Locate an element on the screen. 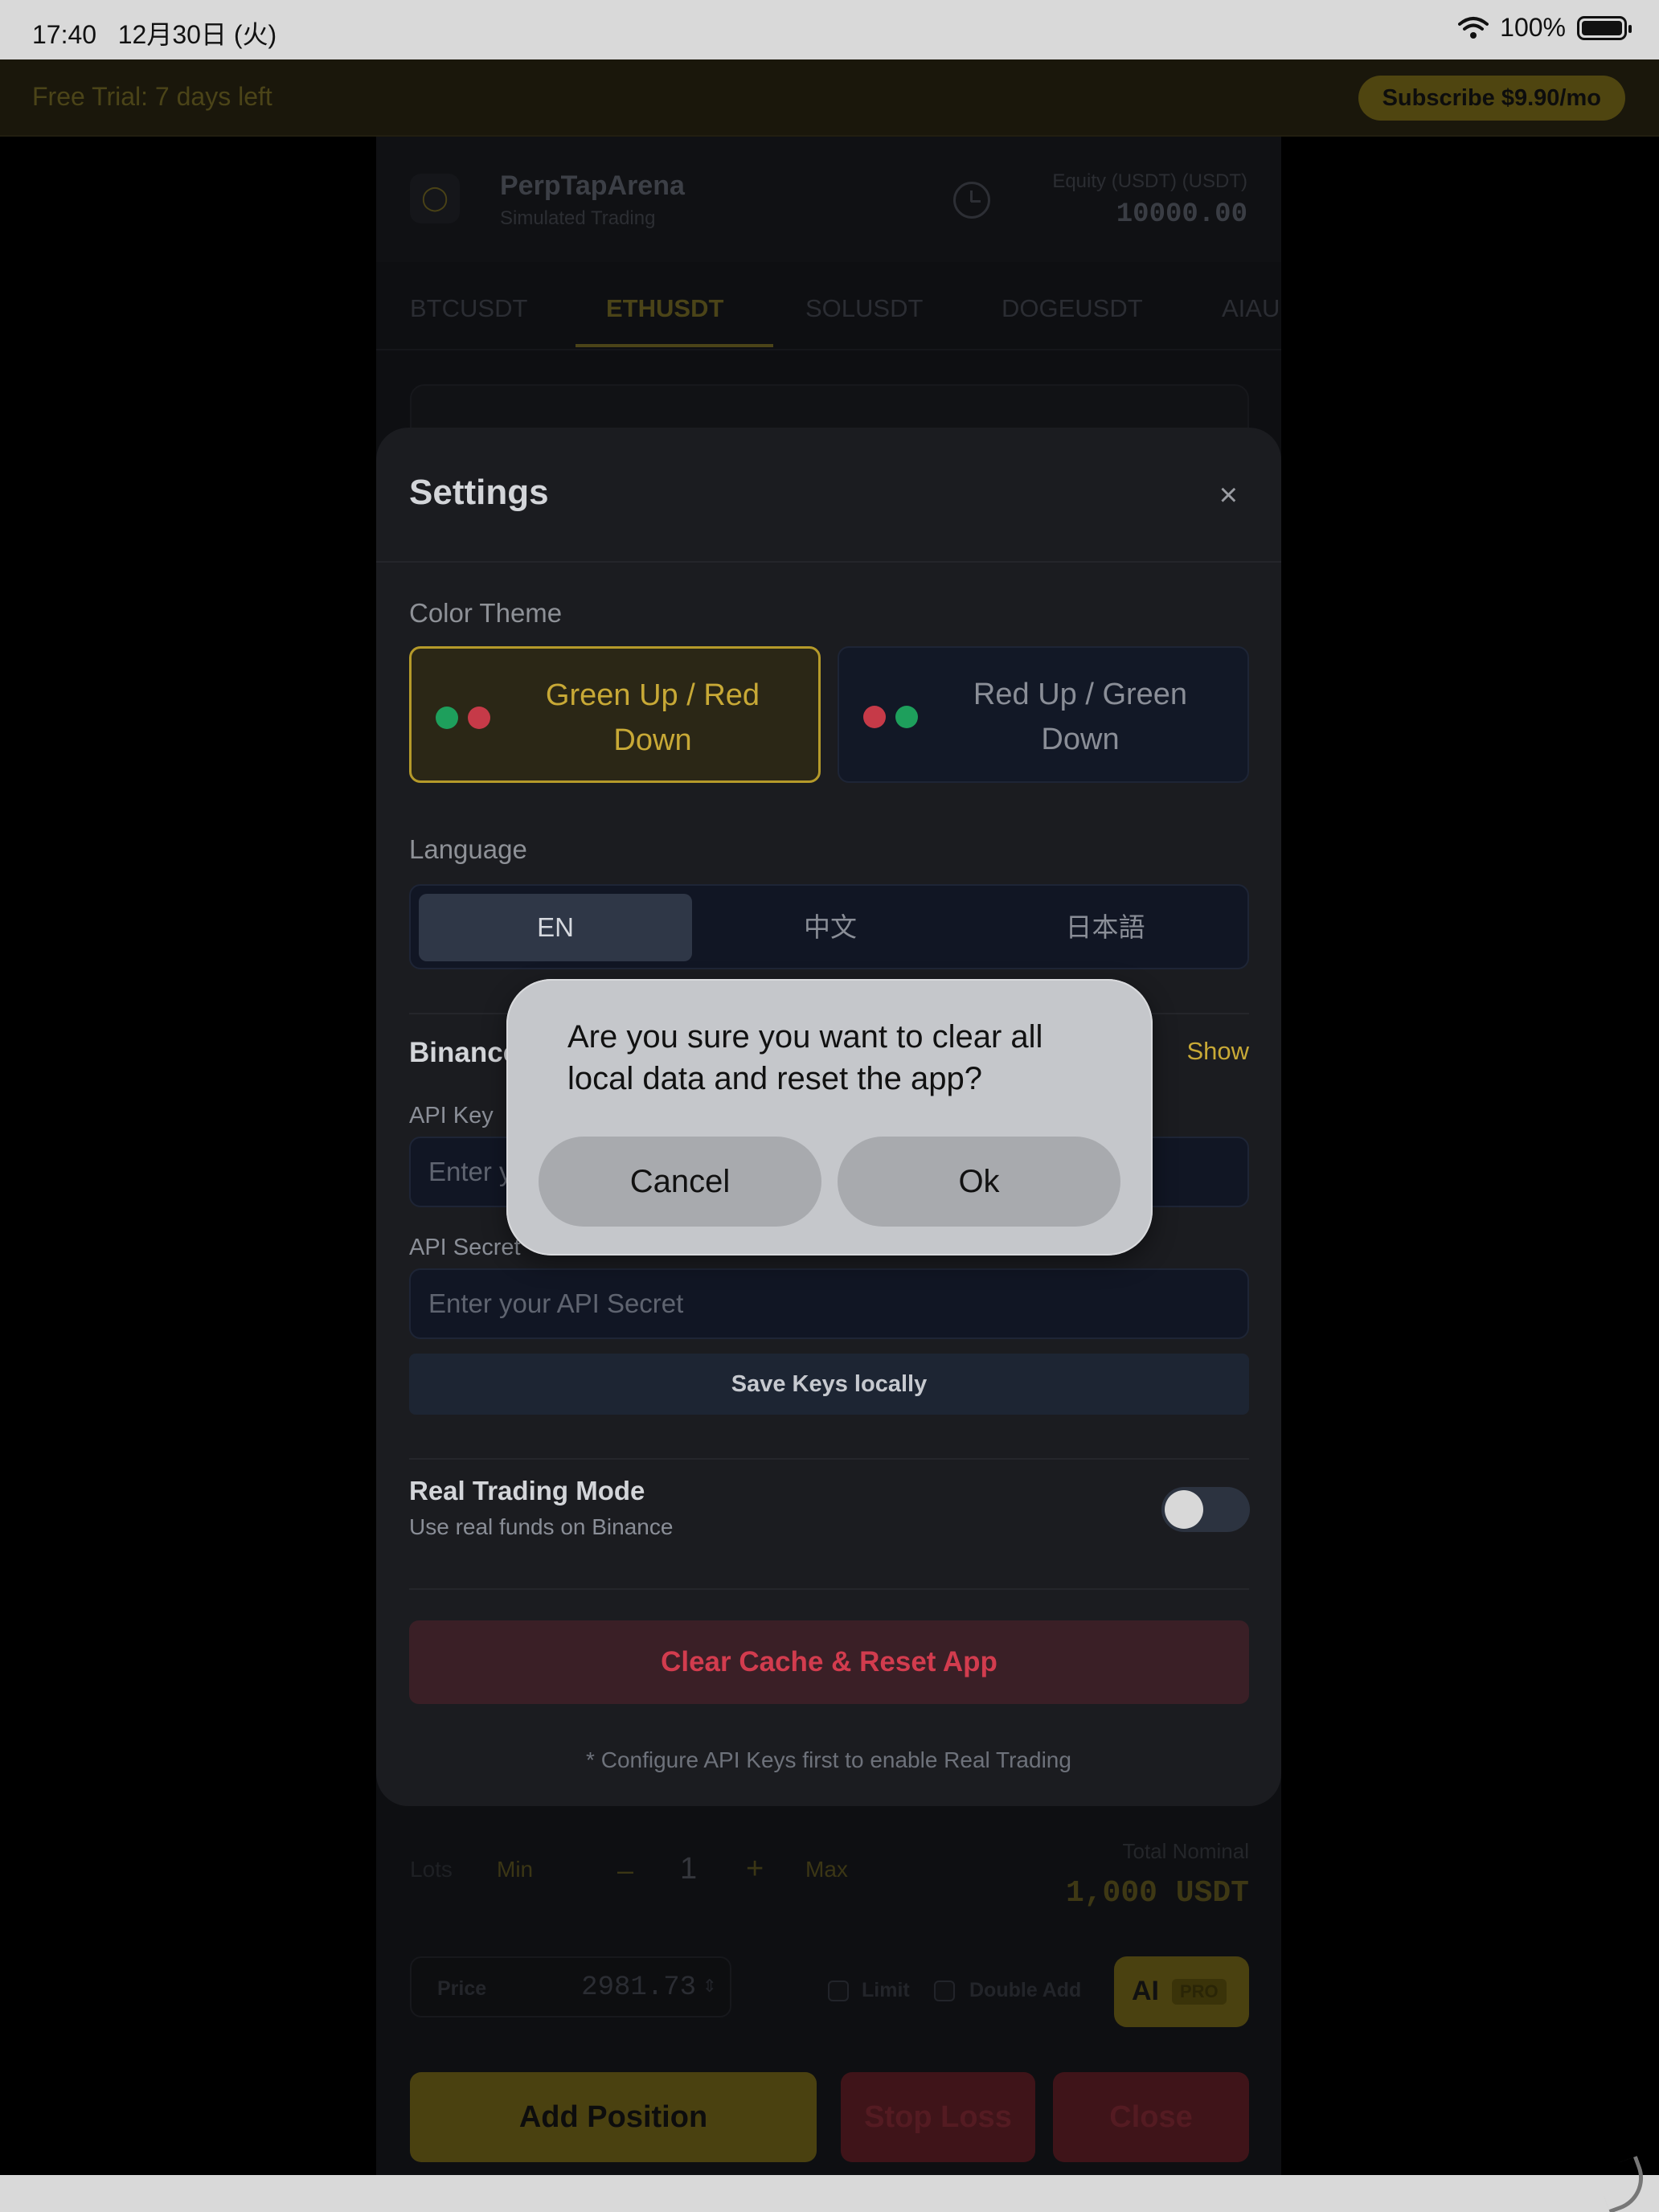 The image size is (1659, 2212). add-position-button: Add Position is located at coordinates (613, 2117).